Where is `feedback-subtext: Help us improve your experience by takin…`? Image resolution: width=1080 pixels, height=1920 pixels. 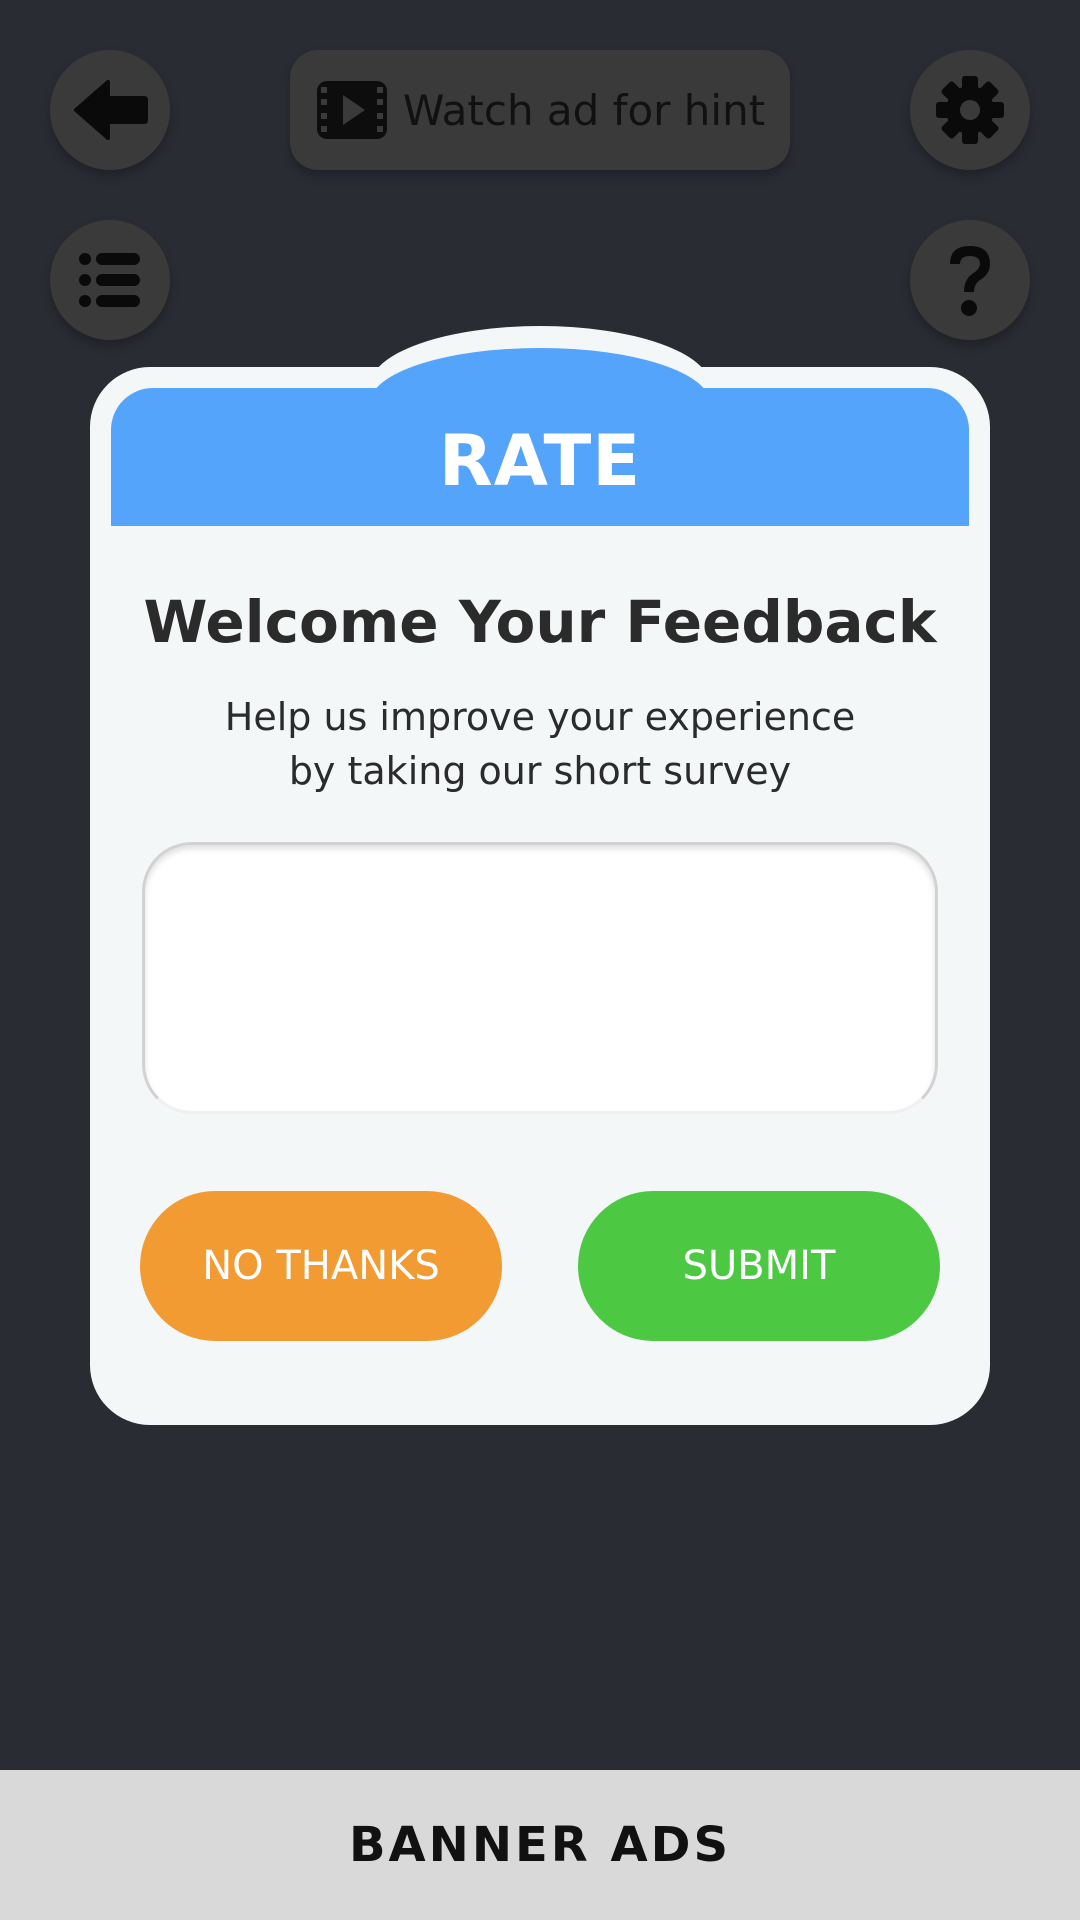
feedback-subtext: Help us improve your experience by takin… is located at coordinates (540, 744).